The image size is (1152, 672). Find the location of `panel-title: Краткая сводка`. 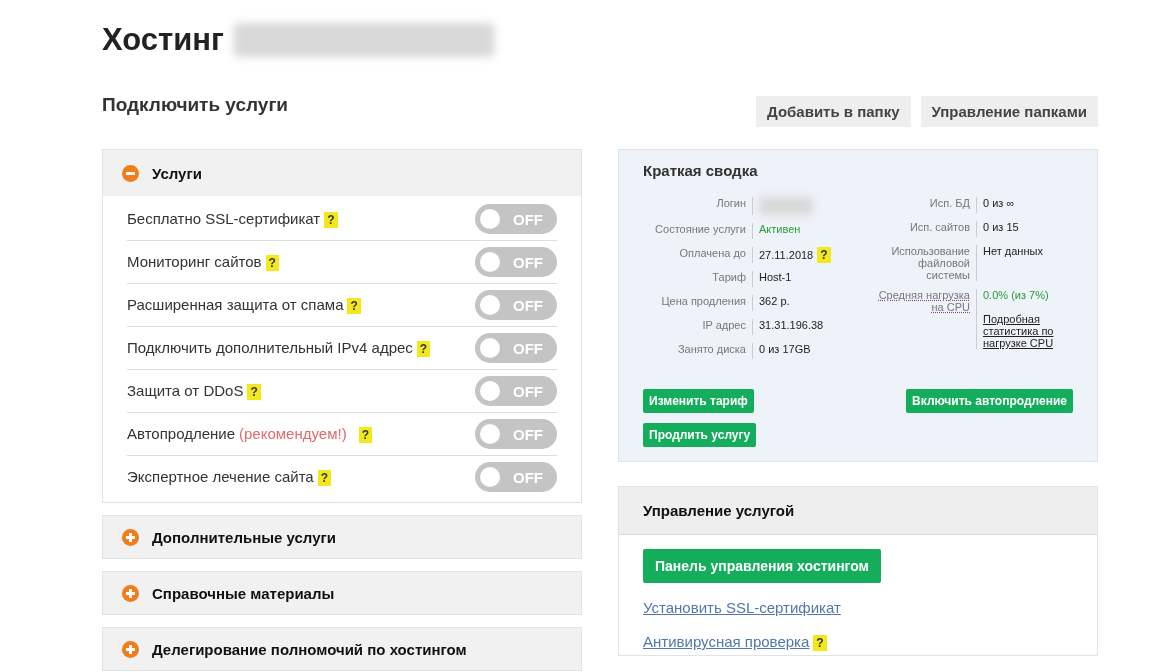

panel-title: Краткая сводка is located at coordinates (701, 170).